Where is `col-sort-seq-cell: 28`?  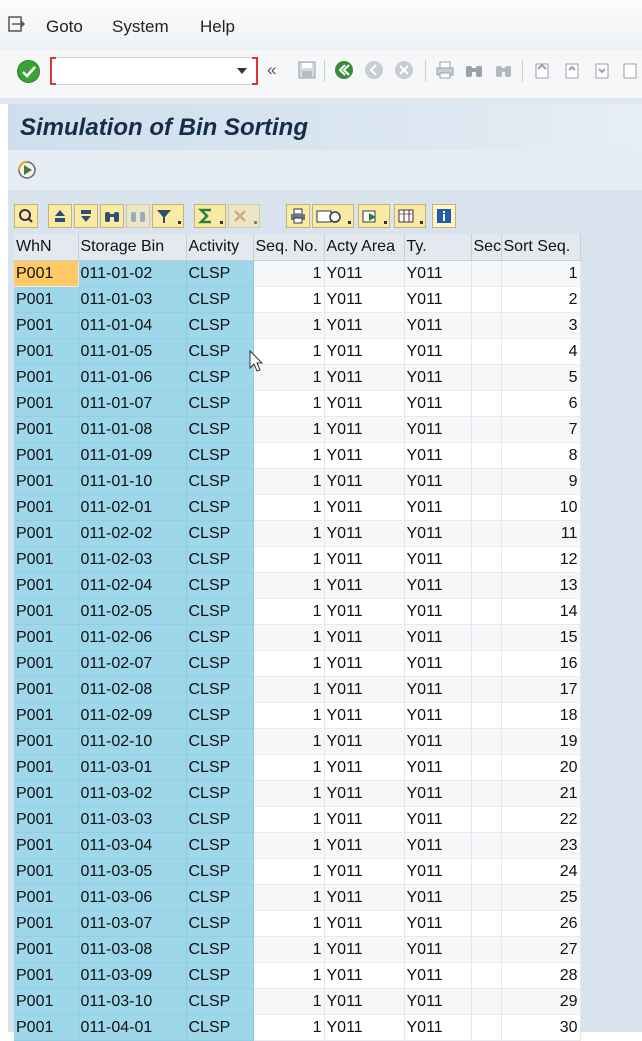 col-sort-seq-cell: 28 is located at coordinates (541, 975).